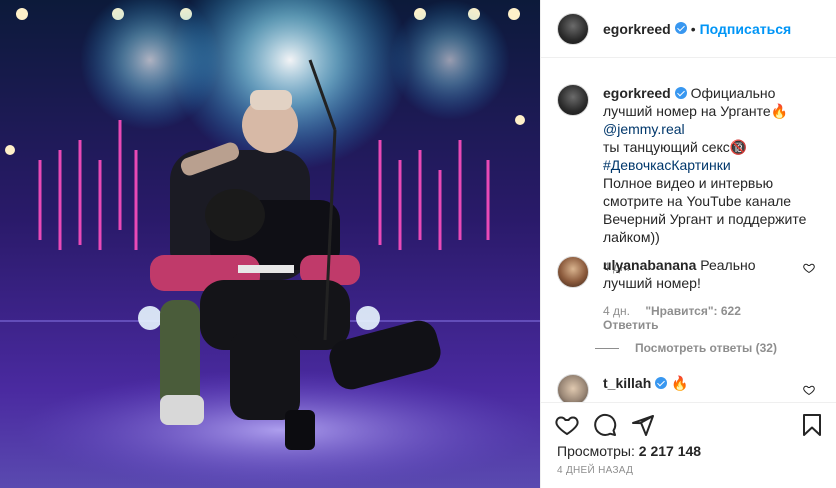 Image resolution: width=836 pixels, height=488 pixels. I want to click on comment-likes: "Нравится": 622, so click(693, 311).